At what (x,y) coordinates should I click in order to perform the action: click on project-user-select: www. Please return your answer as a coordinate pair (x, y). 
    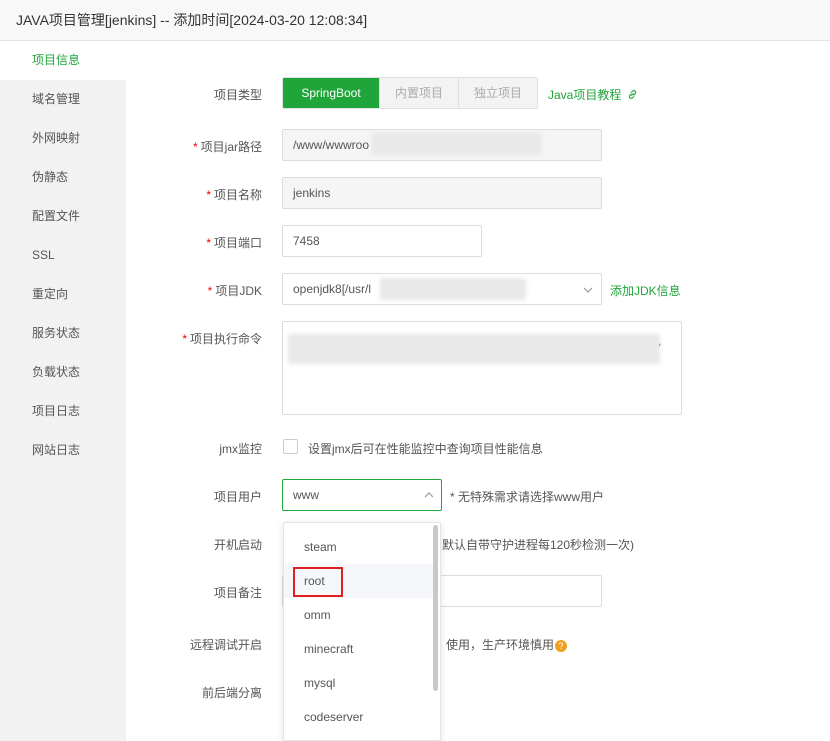
    Looking at the image, I should click on (362, 495).